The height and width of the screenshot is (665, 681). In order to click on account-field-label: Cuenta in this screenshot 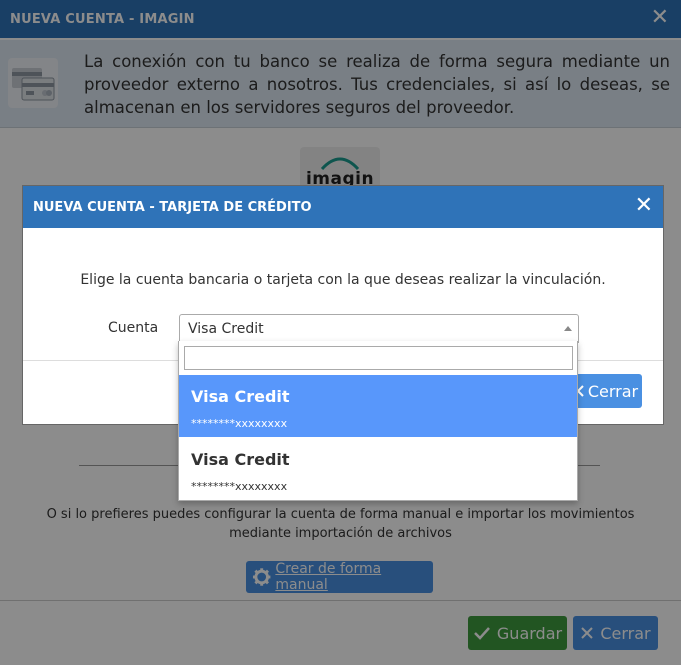, I will do `click(133, 328)`.